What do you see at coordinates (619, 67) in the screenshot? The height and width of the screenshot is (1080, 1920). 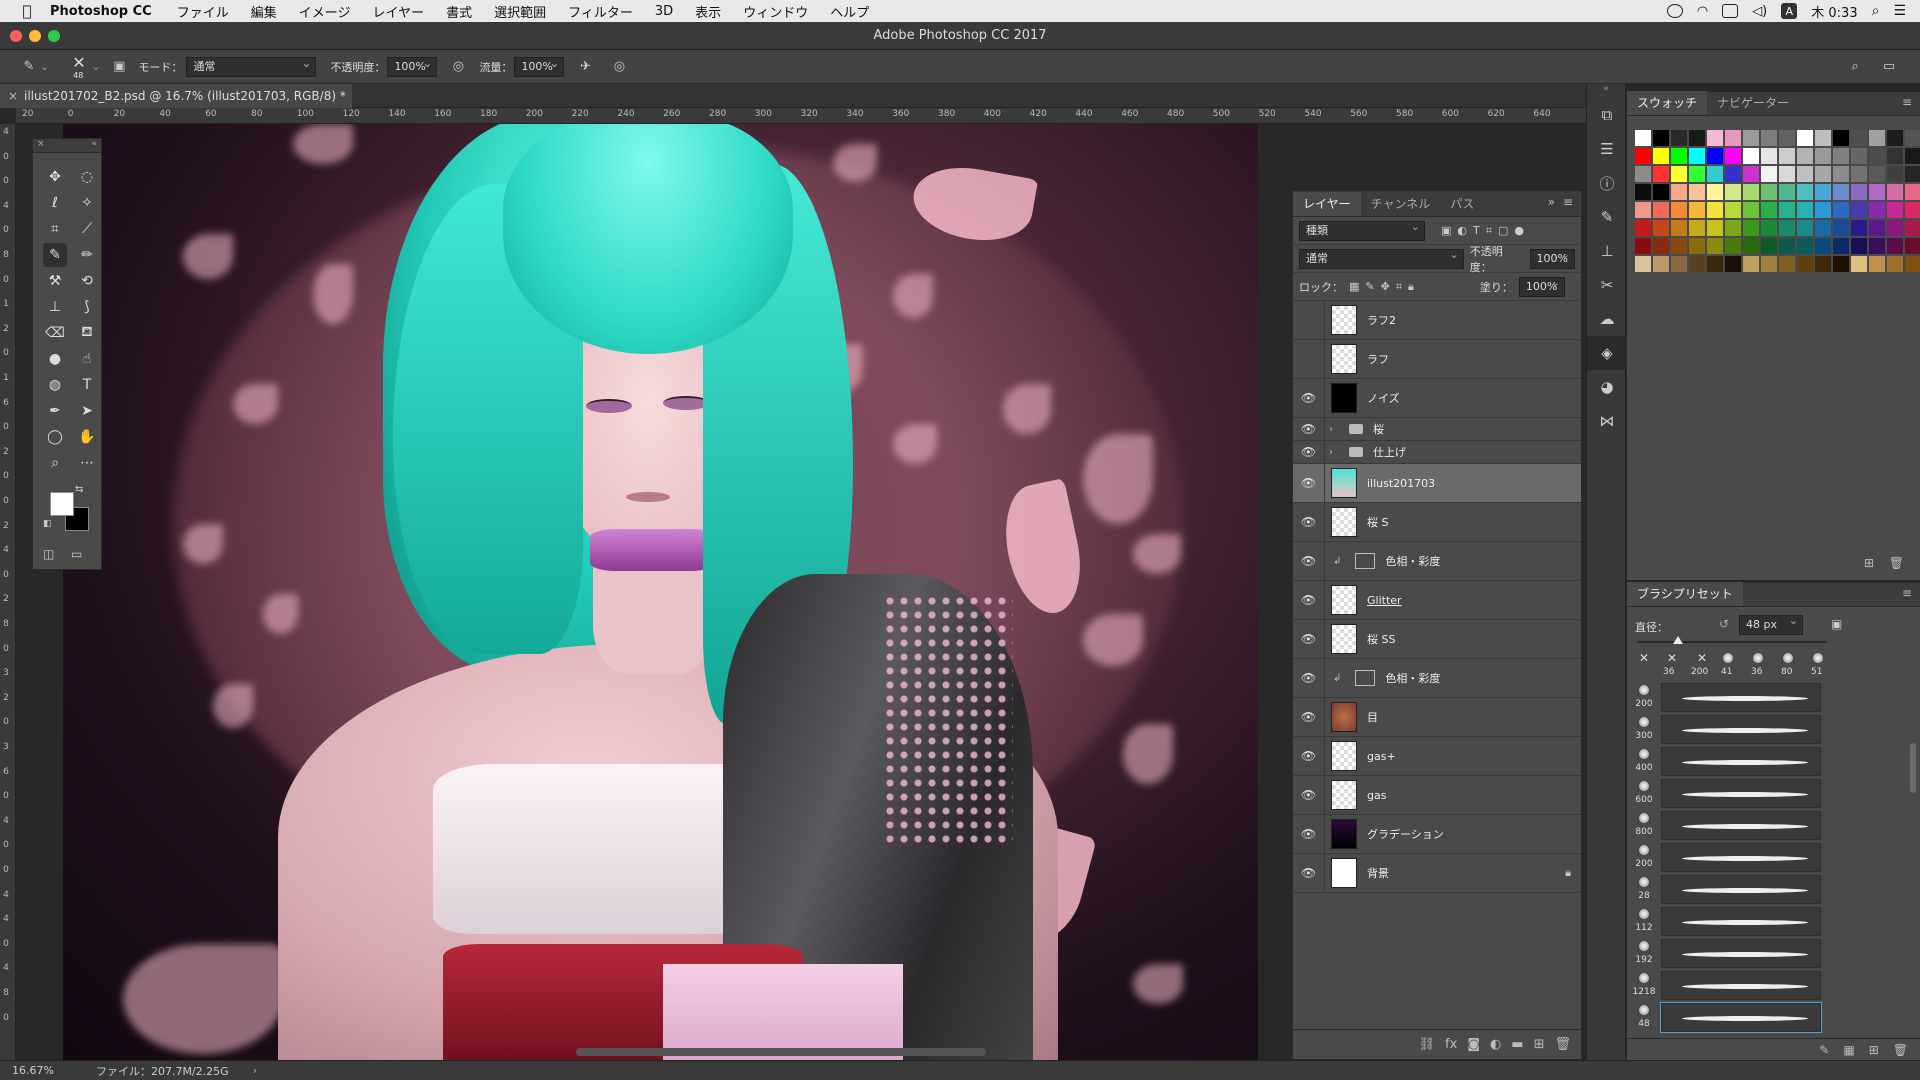 I see `pressure-size-icon: ◎` at bounding box center [619, 67].